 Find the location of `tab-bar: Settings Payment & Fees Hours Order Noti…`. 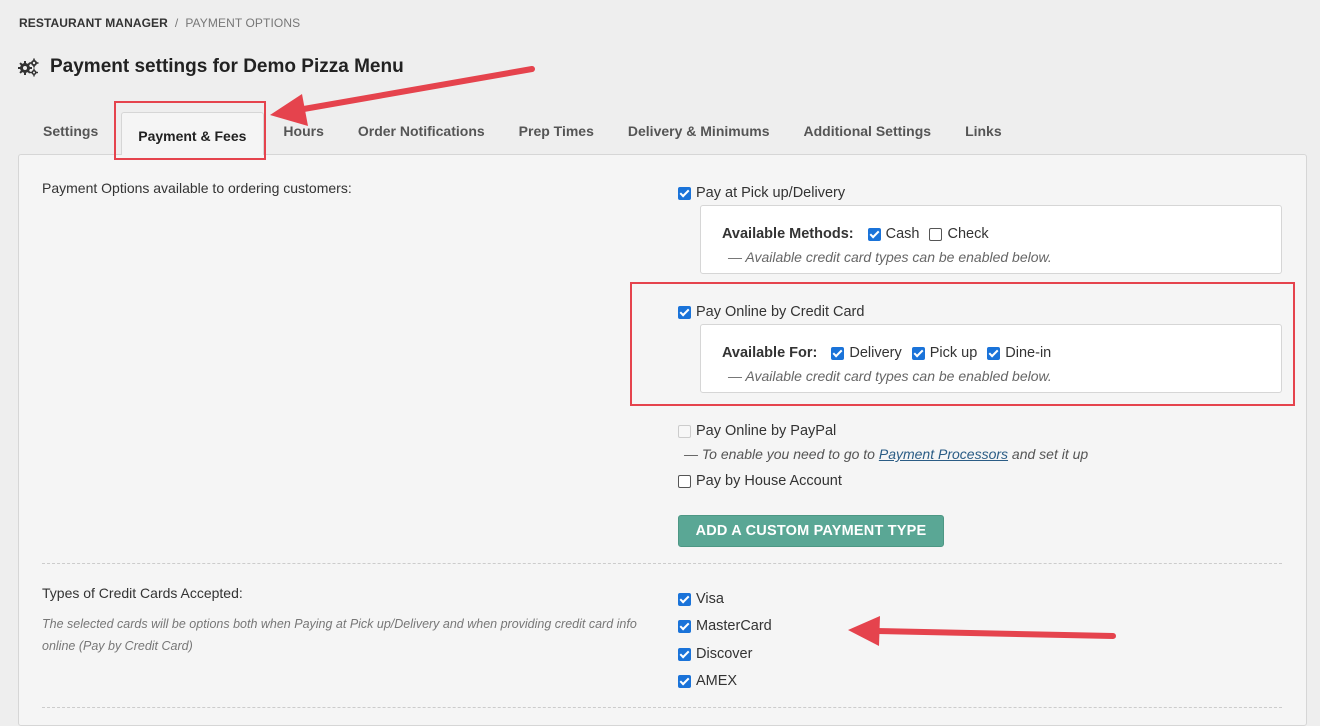

tab-bar: Settings Payment & Fees Hours Order Noti… is located at coordinates (522, 133).